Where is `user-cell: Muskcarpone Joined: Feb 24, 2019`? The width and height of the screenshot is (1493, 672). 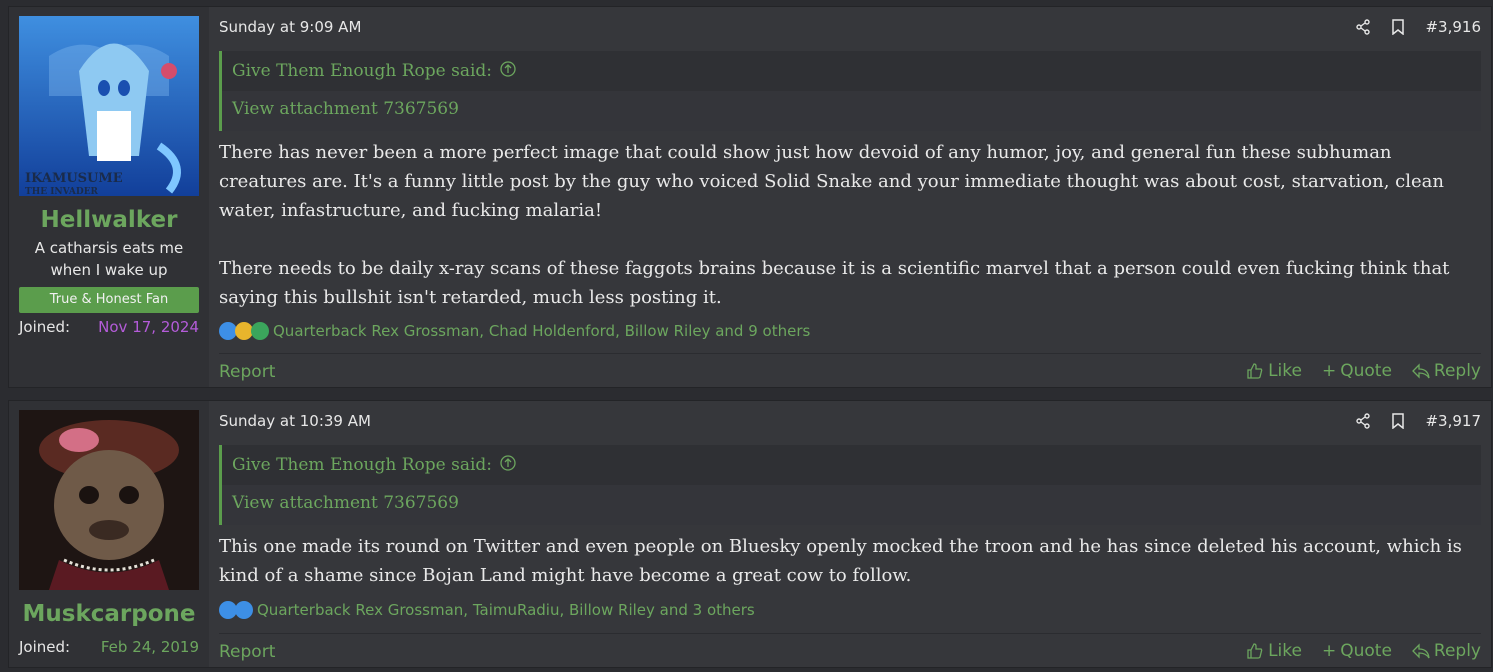
user-cell: Muskcarpone Joined: Feb 24, 2019 is located at coordinates (109, 534).